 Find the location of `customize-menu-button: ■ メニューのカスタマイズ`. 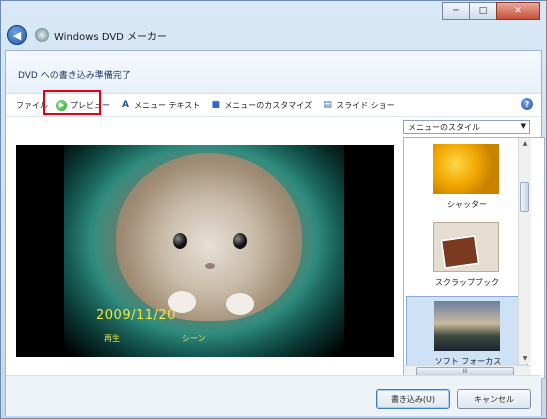

customize-menu-button: ■ メニューのカスタマイズ is located at coordinates (261, 105).